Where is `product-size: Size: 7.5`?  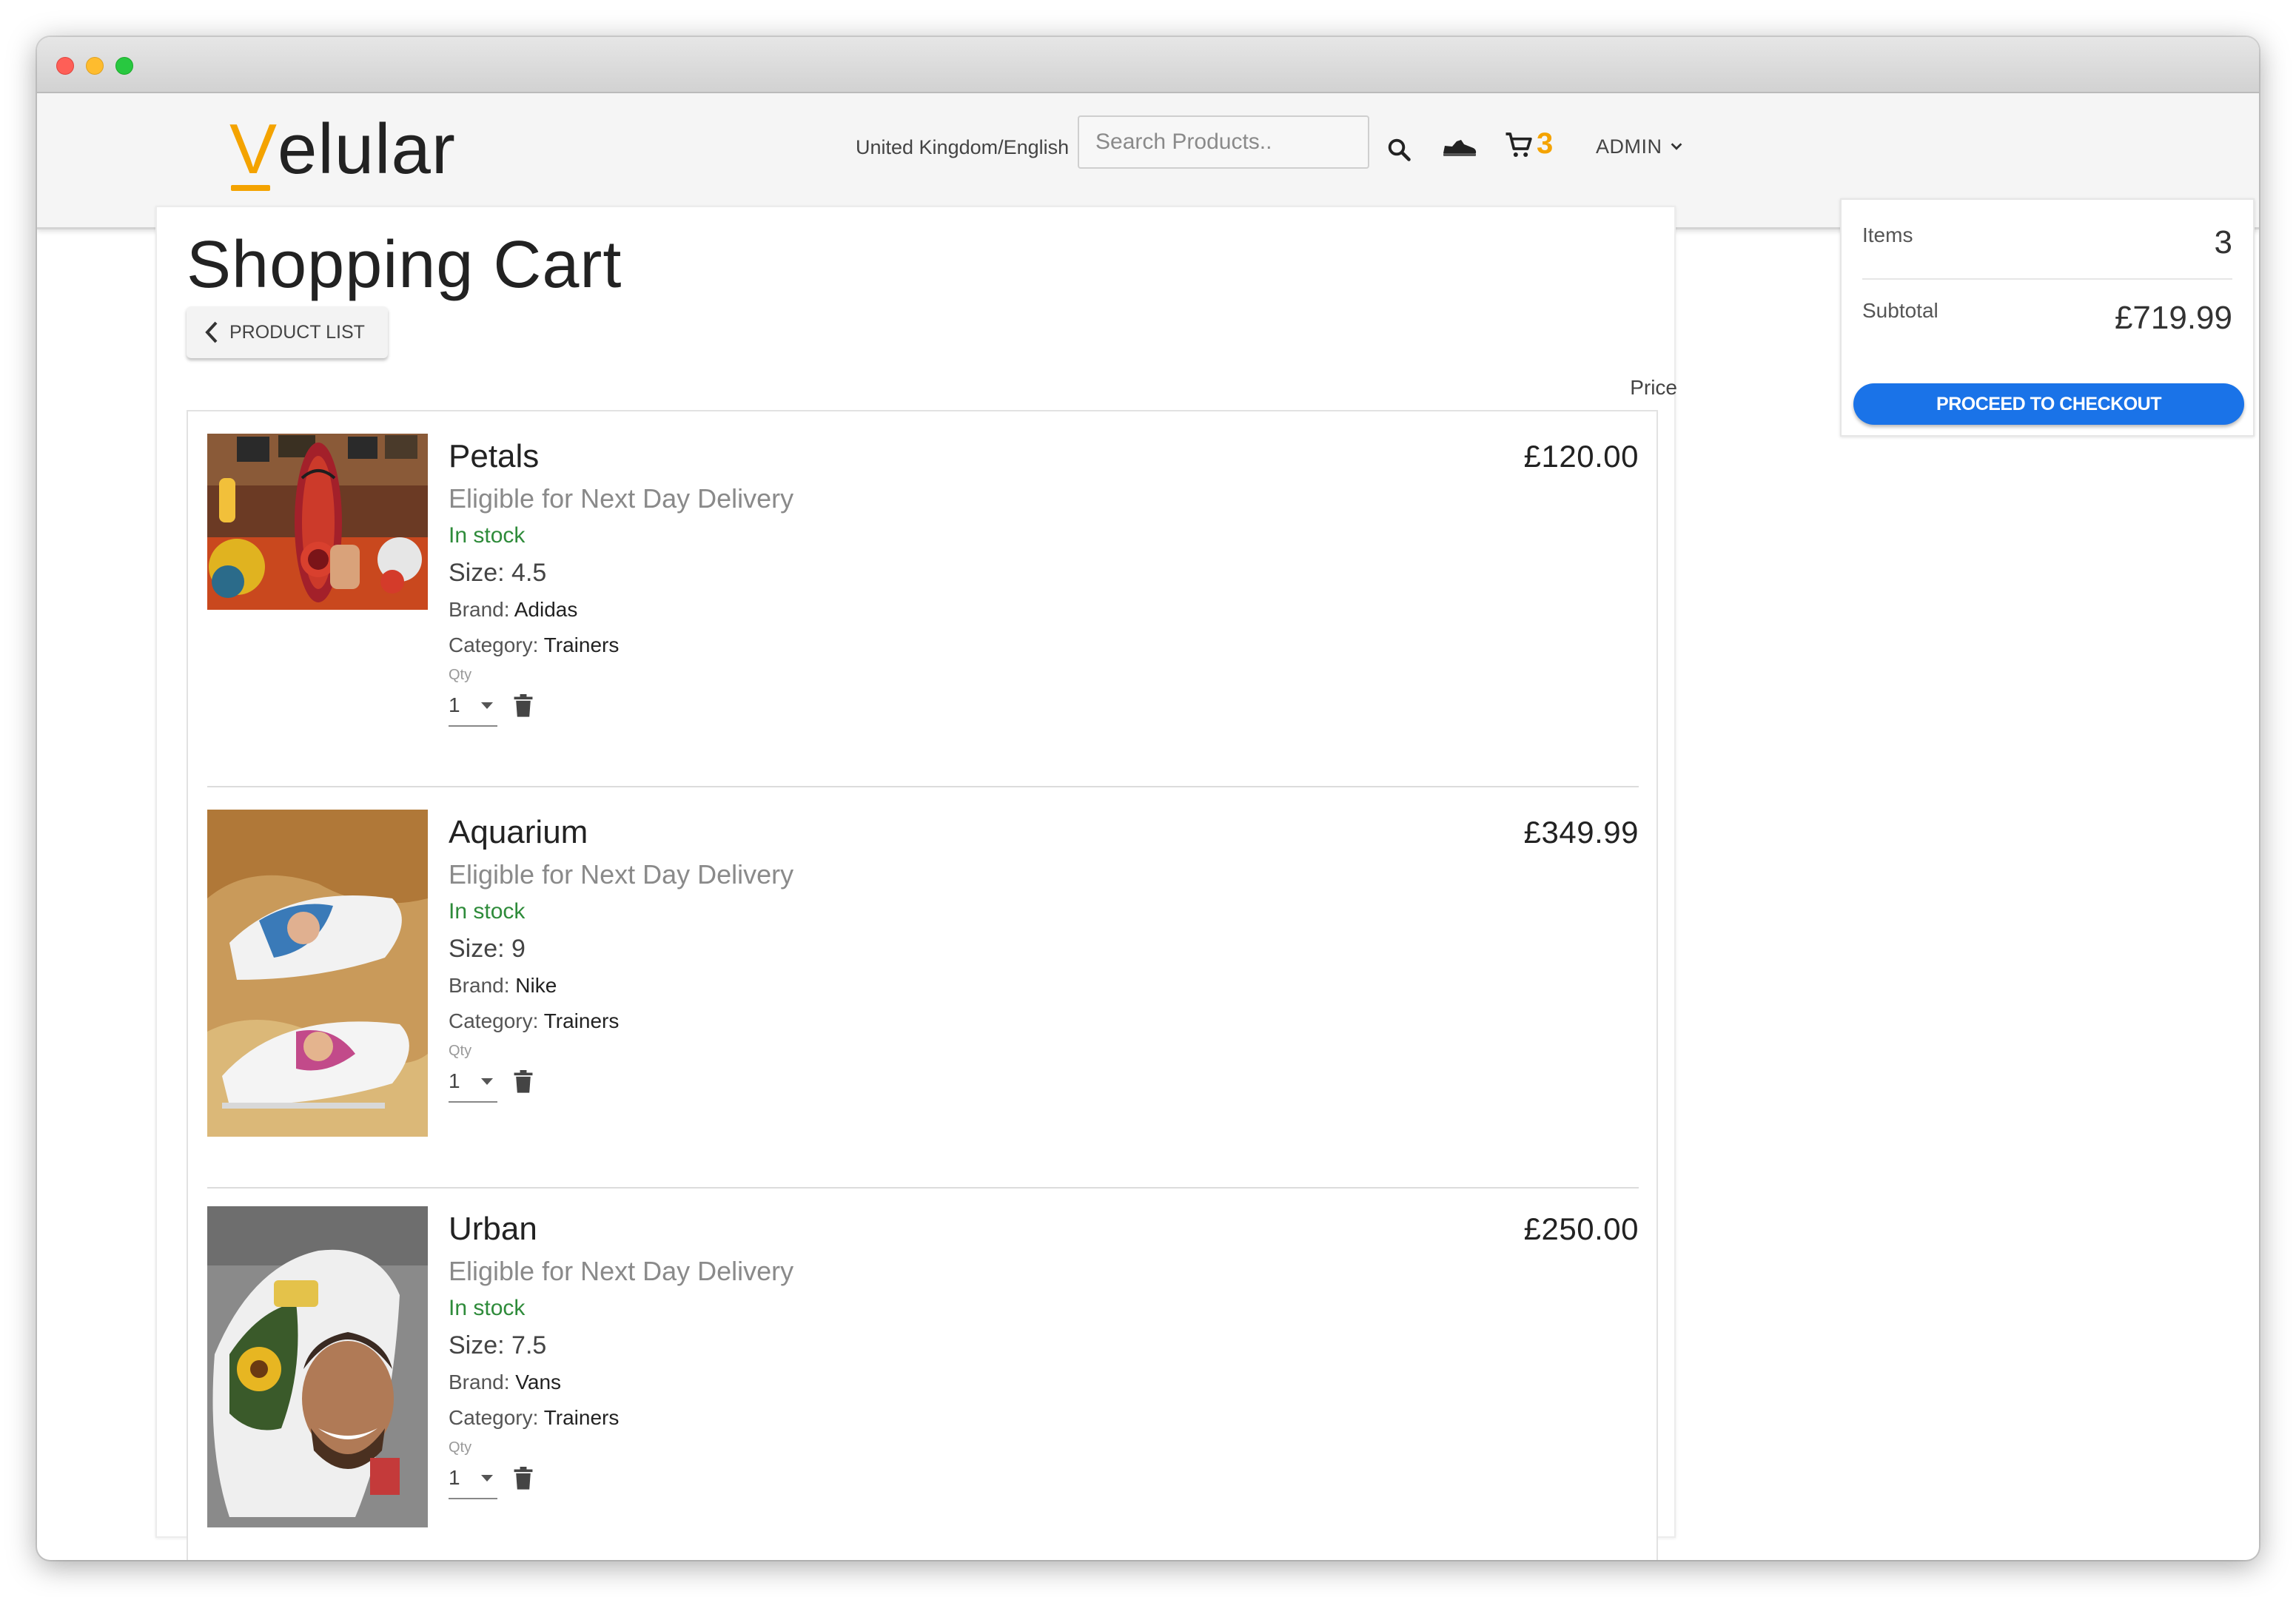 product-size: Size: 7.5 is located at coordinates (498, 1345).